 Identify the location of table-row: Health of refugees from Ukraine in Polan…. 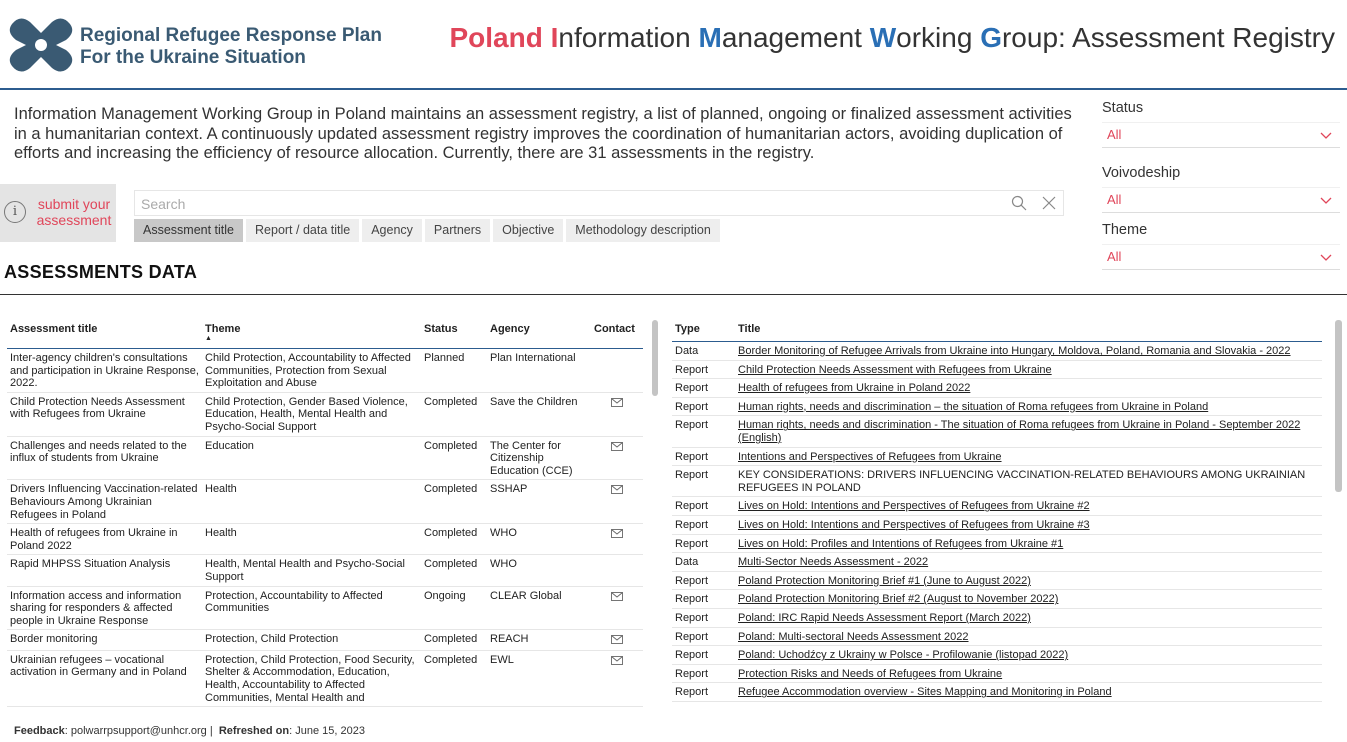
(325, 539).